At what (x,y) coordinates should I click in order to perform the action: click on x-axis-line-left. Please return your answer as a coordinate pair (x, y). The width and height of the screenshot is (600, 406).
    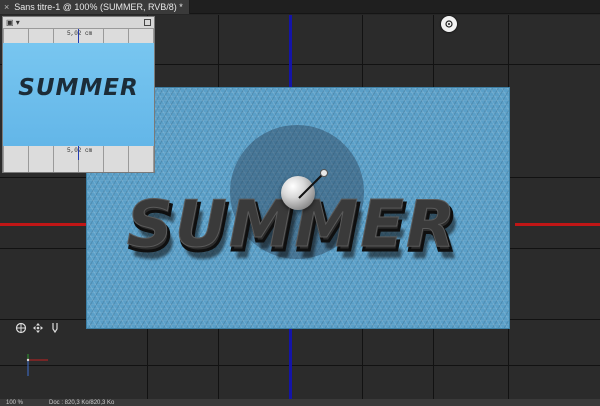
    Looking at the image, I should click on (43, 224).